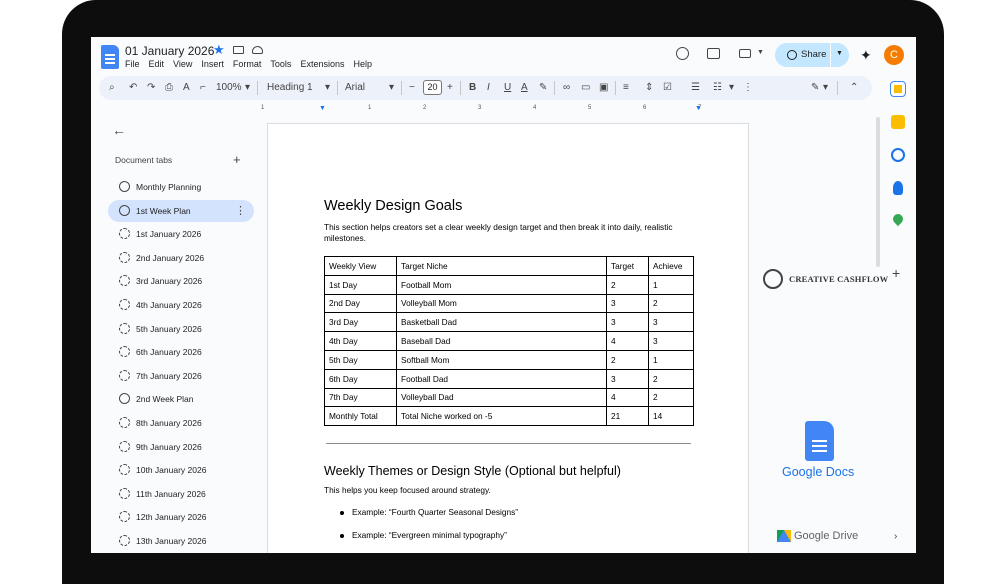 This screenshot has height=584, width=1005. I want to click on move-folder-icon, so click(238, 50).